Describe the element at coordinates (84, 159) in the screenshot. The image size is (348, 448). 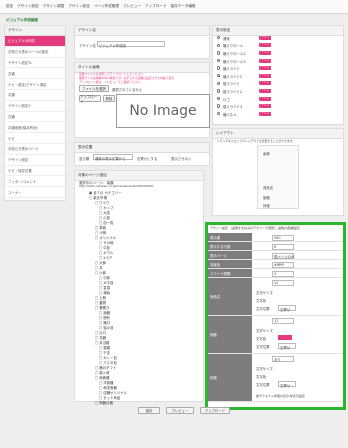
I see `order-label: 並び順` at that location.